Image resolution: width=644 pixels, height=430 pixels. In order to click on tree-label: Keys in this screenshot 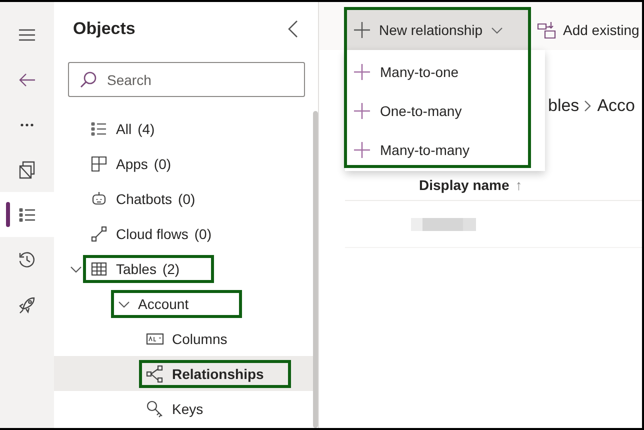, I will do `click(188, 408)`.